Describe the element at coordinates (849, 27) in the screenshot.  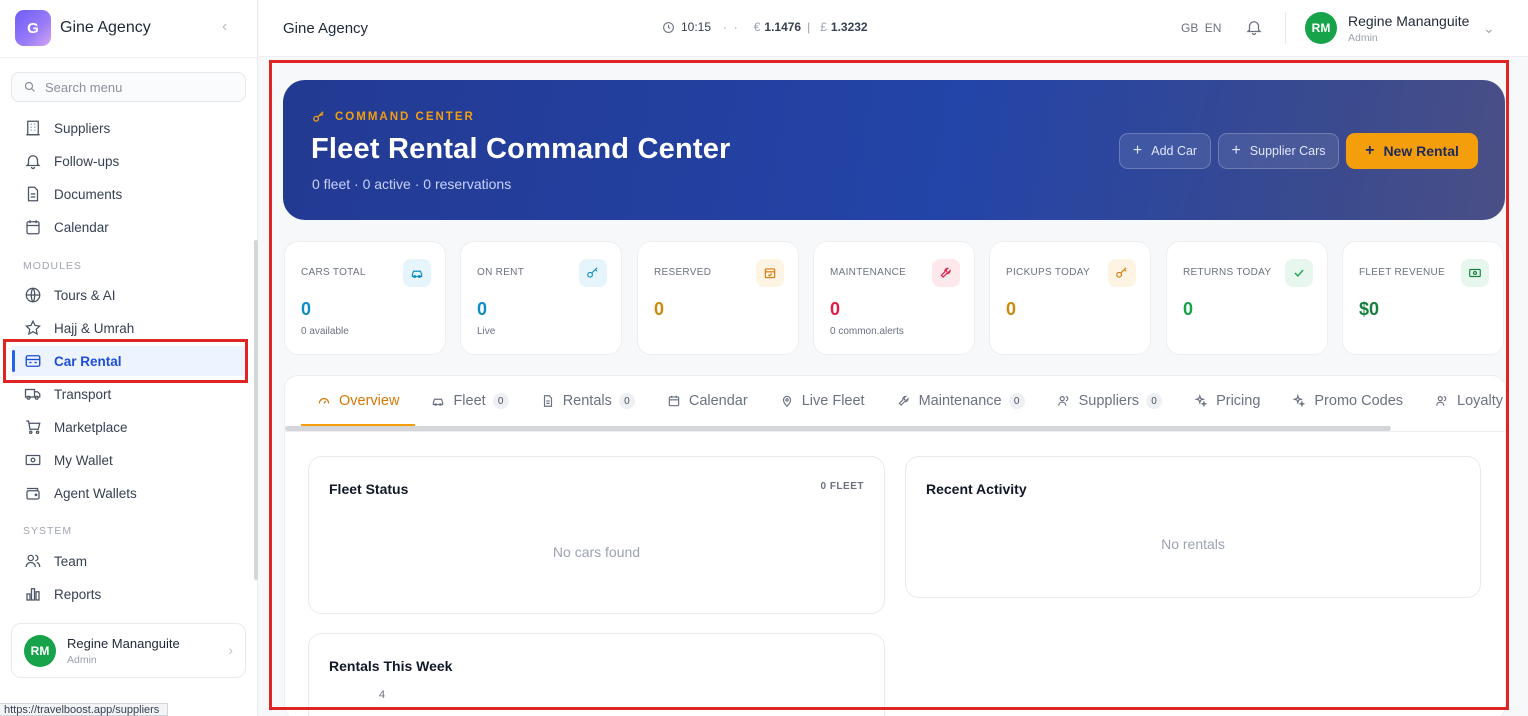
I see `gbp-rate: 1.3232` at that location.